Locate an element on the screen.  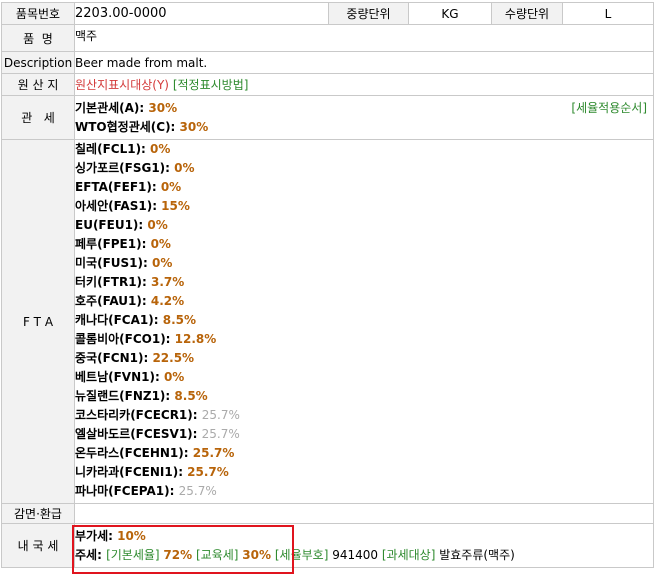
fta-item: 싱가포르(FSG1): 0% is located at coordinates (364, 168).